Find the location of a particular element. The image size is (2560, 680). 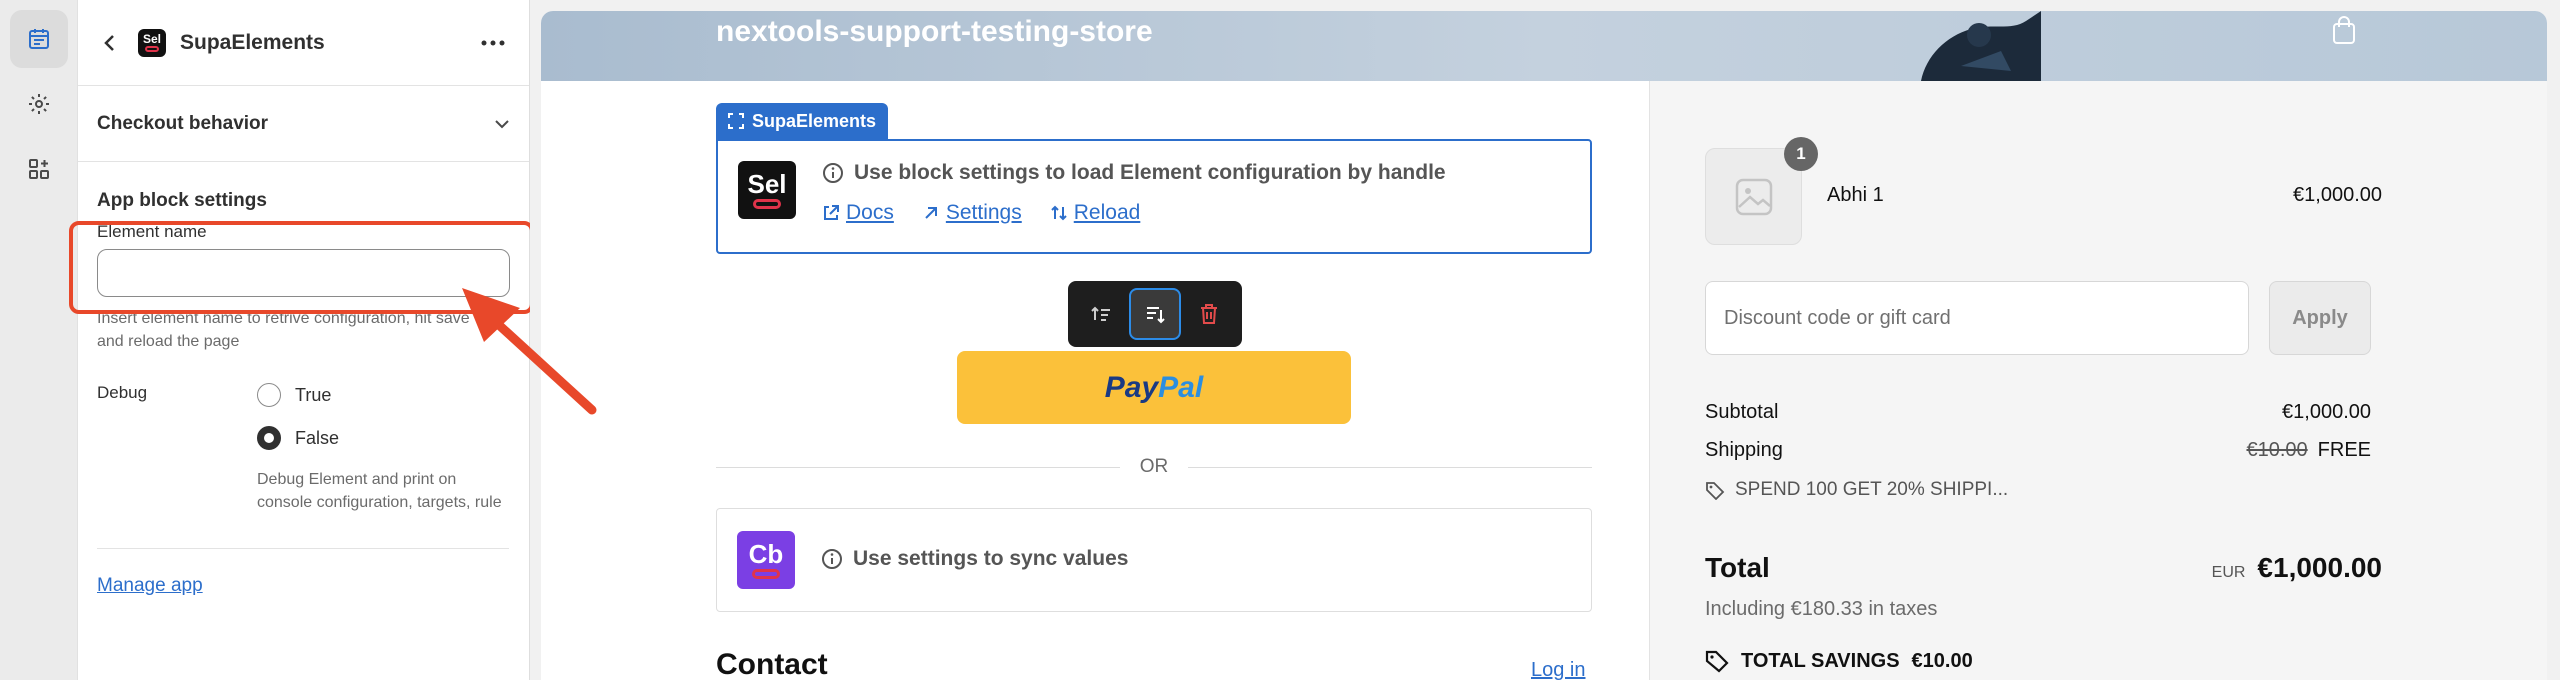

apps-icon is located at coordinates (39, 169).